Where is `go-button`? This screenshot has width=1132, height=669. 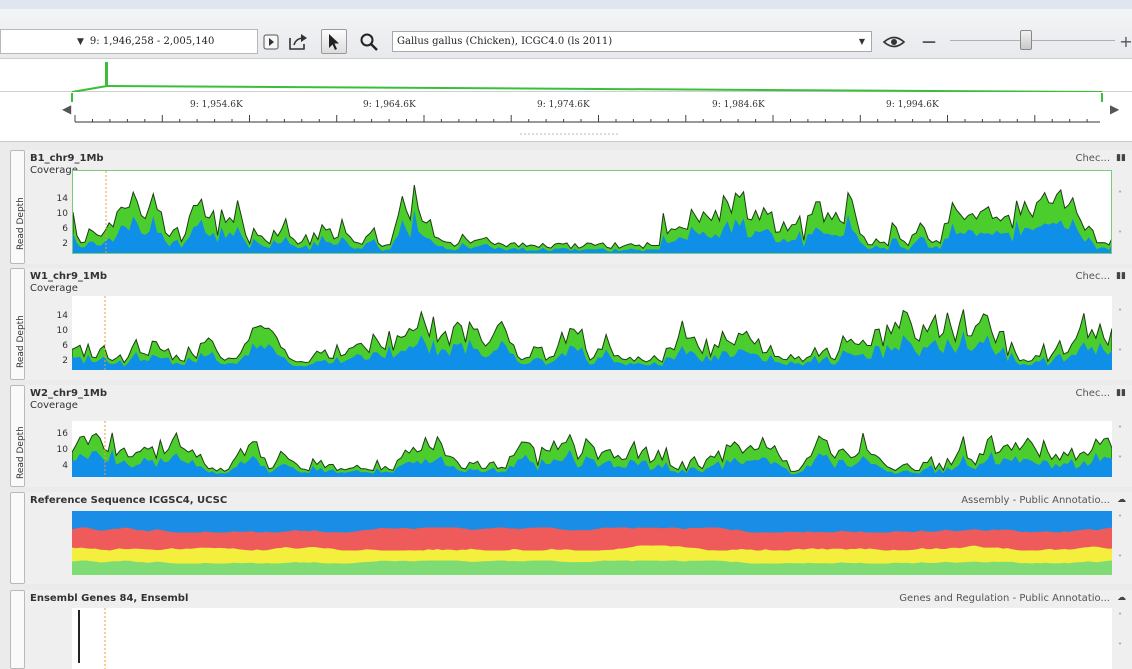
go-button is located at coordinates (271, 41).